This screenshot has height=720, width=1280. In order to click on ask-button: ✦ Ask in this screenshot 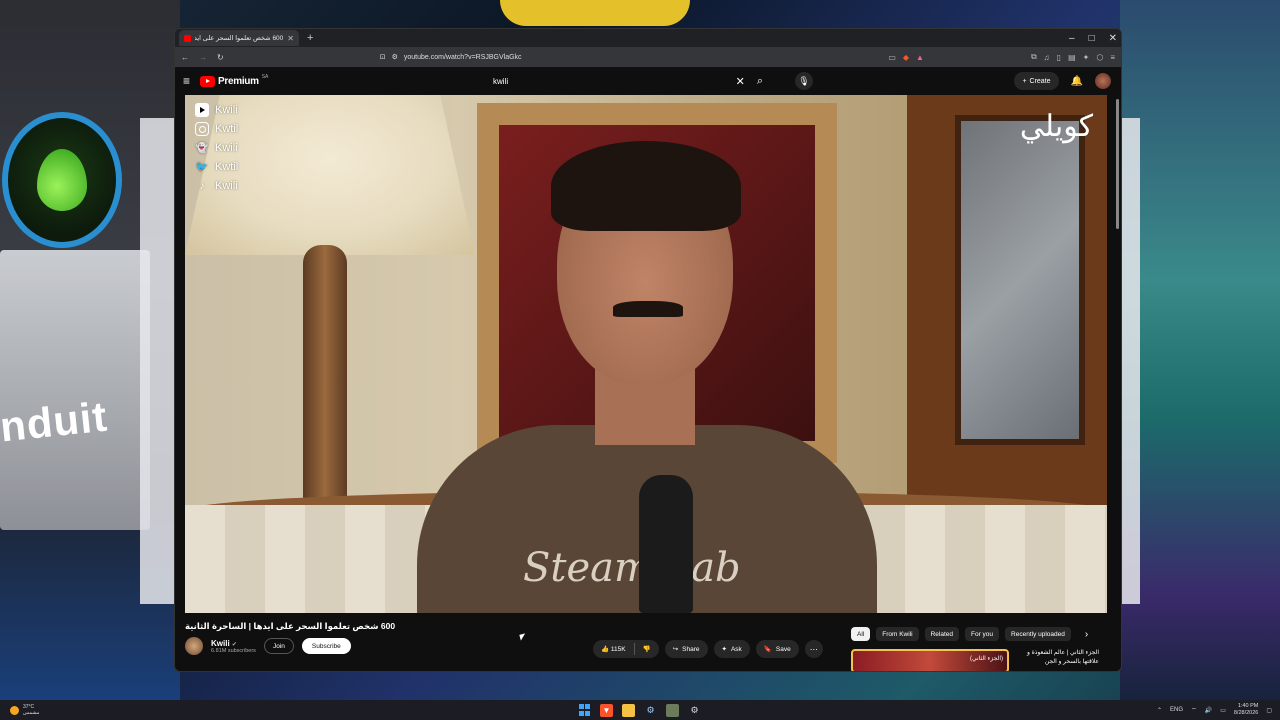, I will do `click(731, 649)`.